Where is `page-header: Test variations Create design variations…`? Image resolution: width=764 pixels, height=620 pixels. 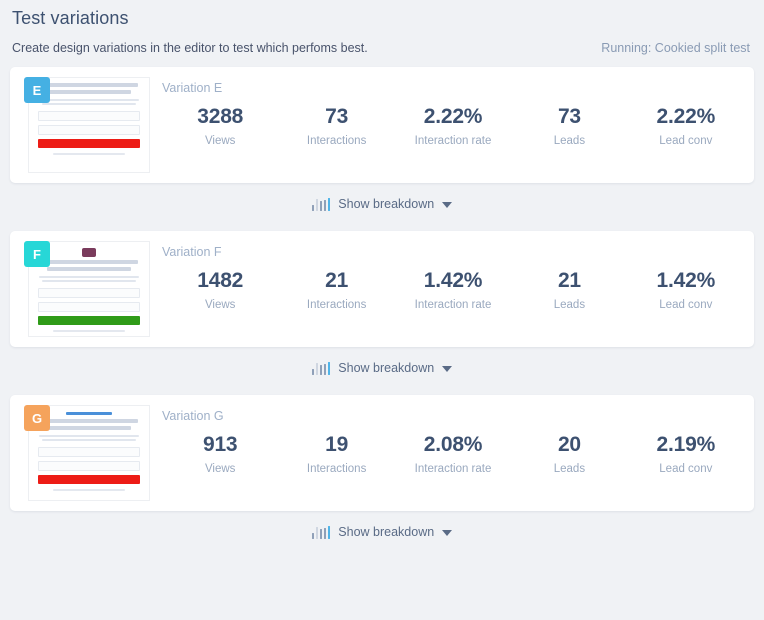
page-header: Test variations Create design variations… is located at coordinates (382, 27).